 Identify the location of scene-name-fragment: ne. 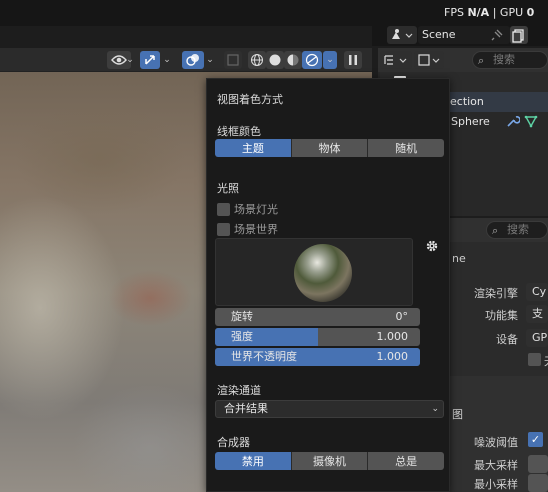
(459, 258).